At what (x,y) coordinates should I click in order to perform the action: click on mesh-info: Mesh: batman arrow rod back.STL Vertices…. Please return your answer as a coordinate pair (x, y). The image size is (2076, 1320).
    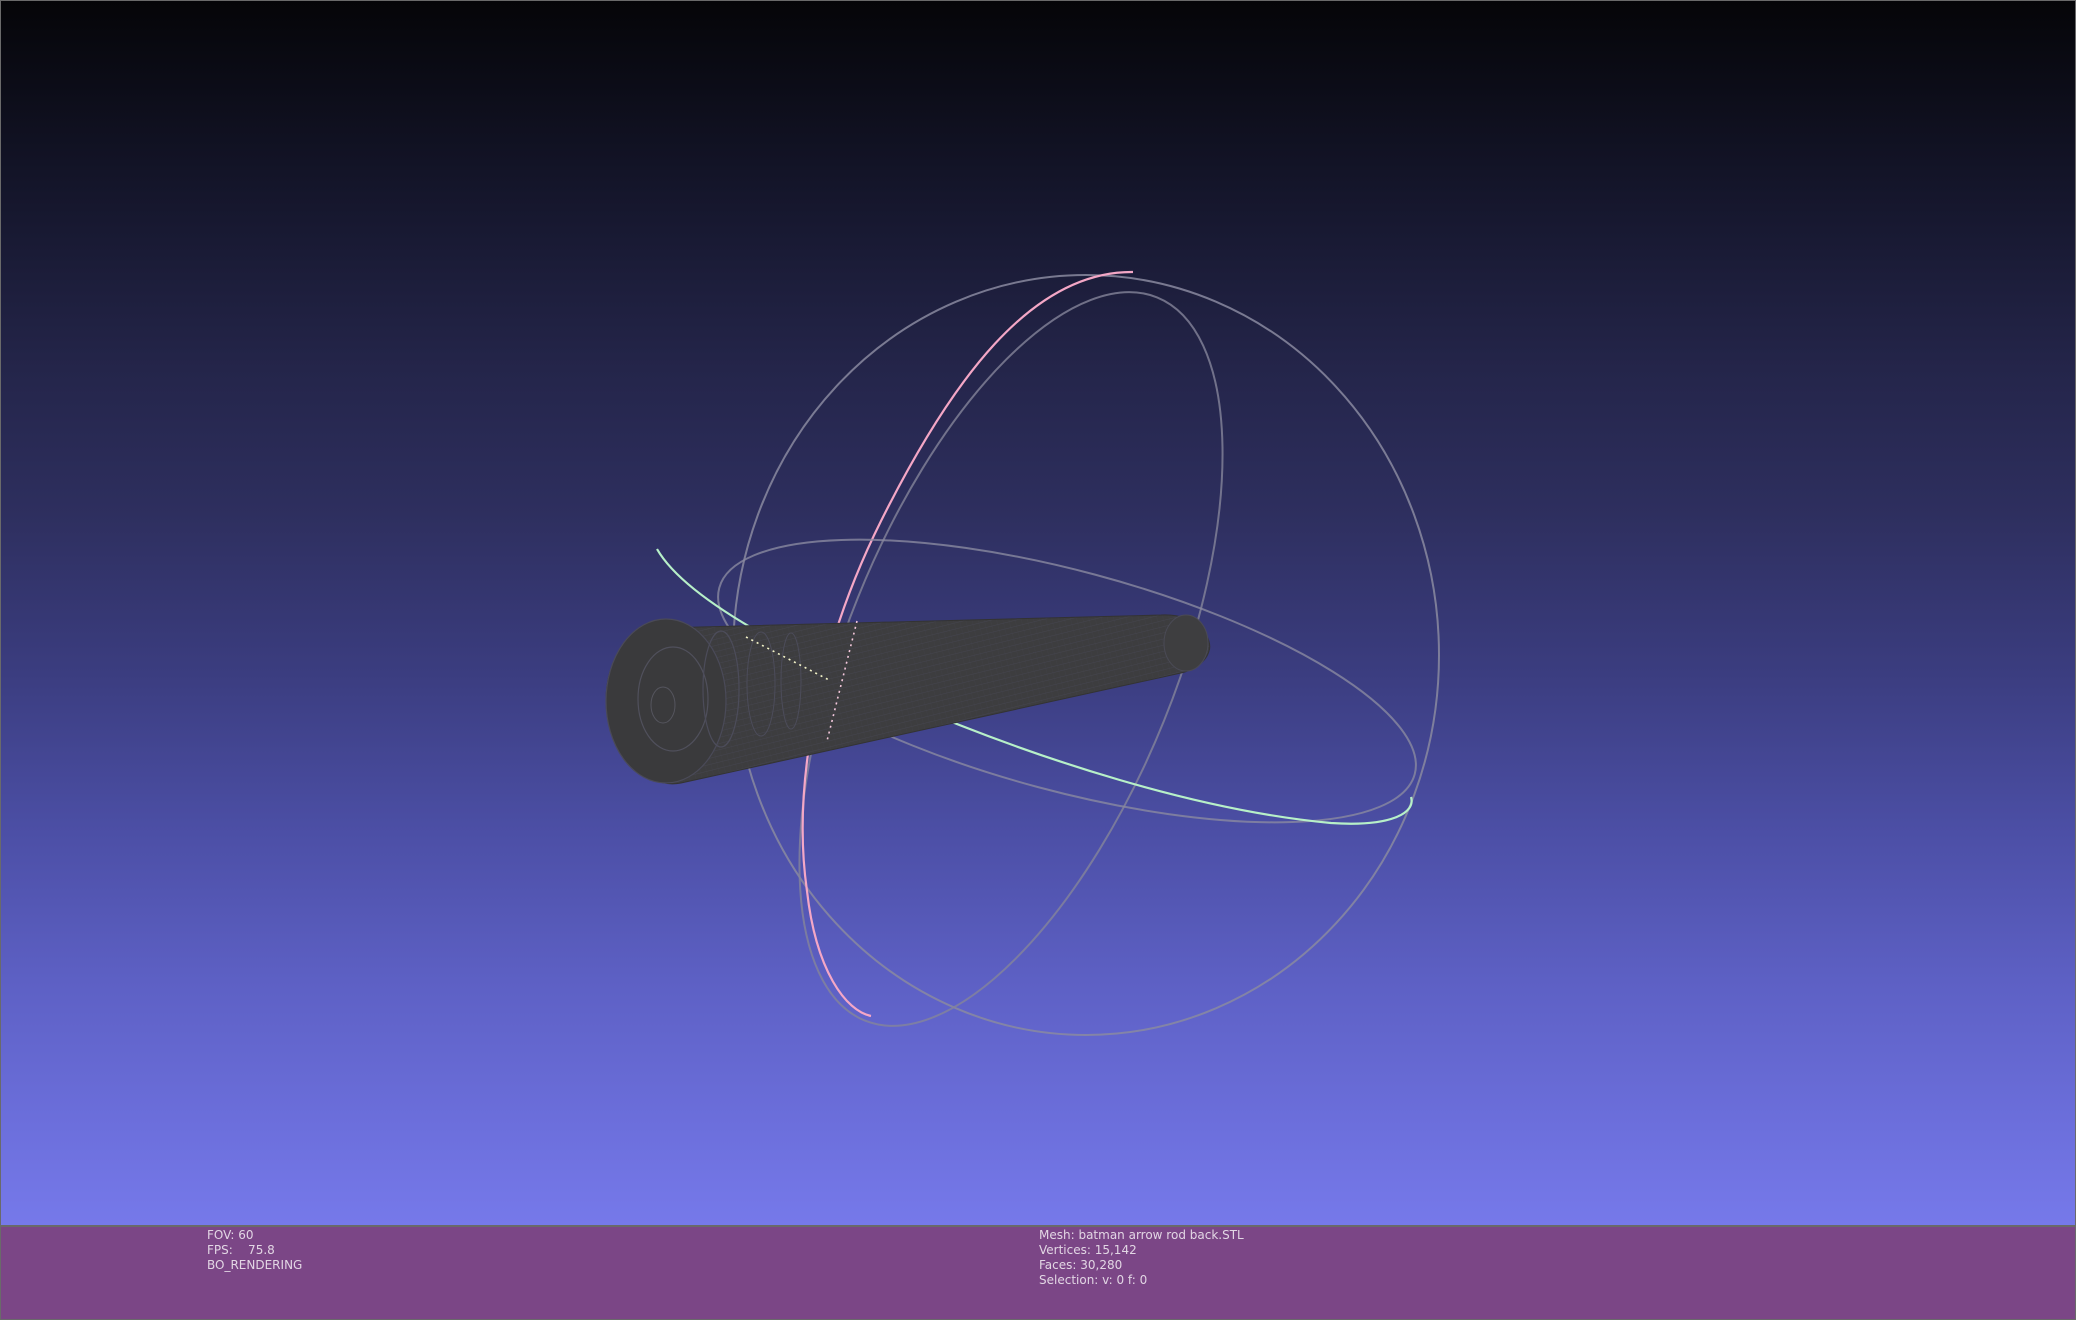
    Looking at the image, I should click on (1141, 1258).